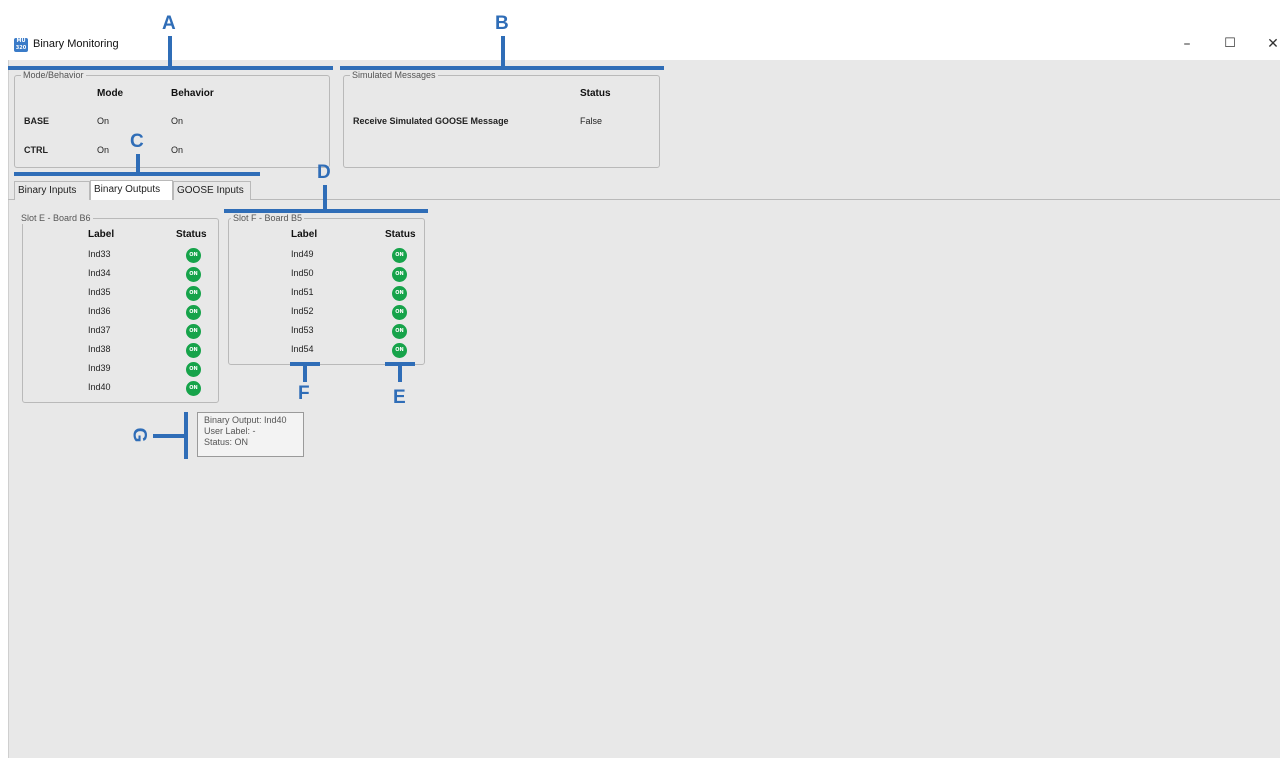  What do you see at coordinates (324, 172) in the screenshot?
I see `annotation-letter-d: D` at bounding box center [324, 172].